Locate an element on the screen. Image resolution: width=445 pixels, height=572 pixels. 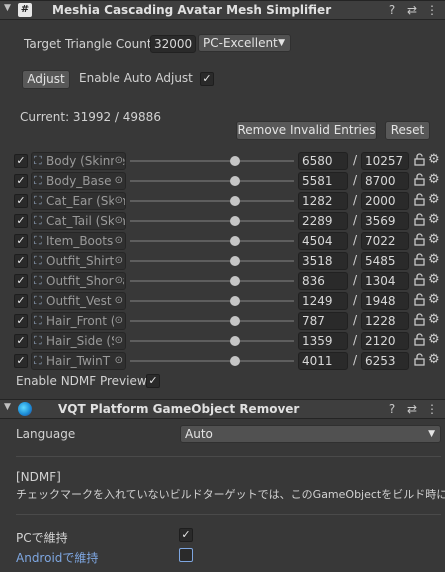
entry-target-input: 4504 is located at coordinates (323, 241).